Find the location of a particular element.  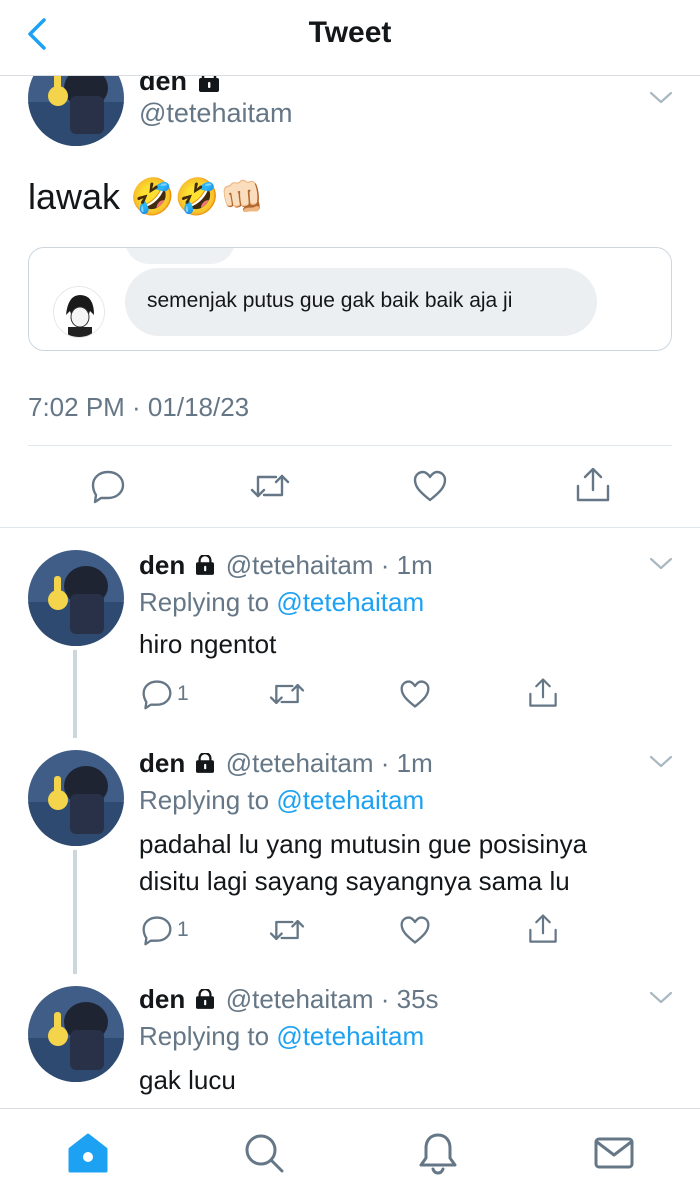

timestamp: 7:02 PM · 01/18/23 is located at coordinates (139, 407).